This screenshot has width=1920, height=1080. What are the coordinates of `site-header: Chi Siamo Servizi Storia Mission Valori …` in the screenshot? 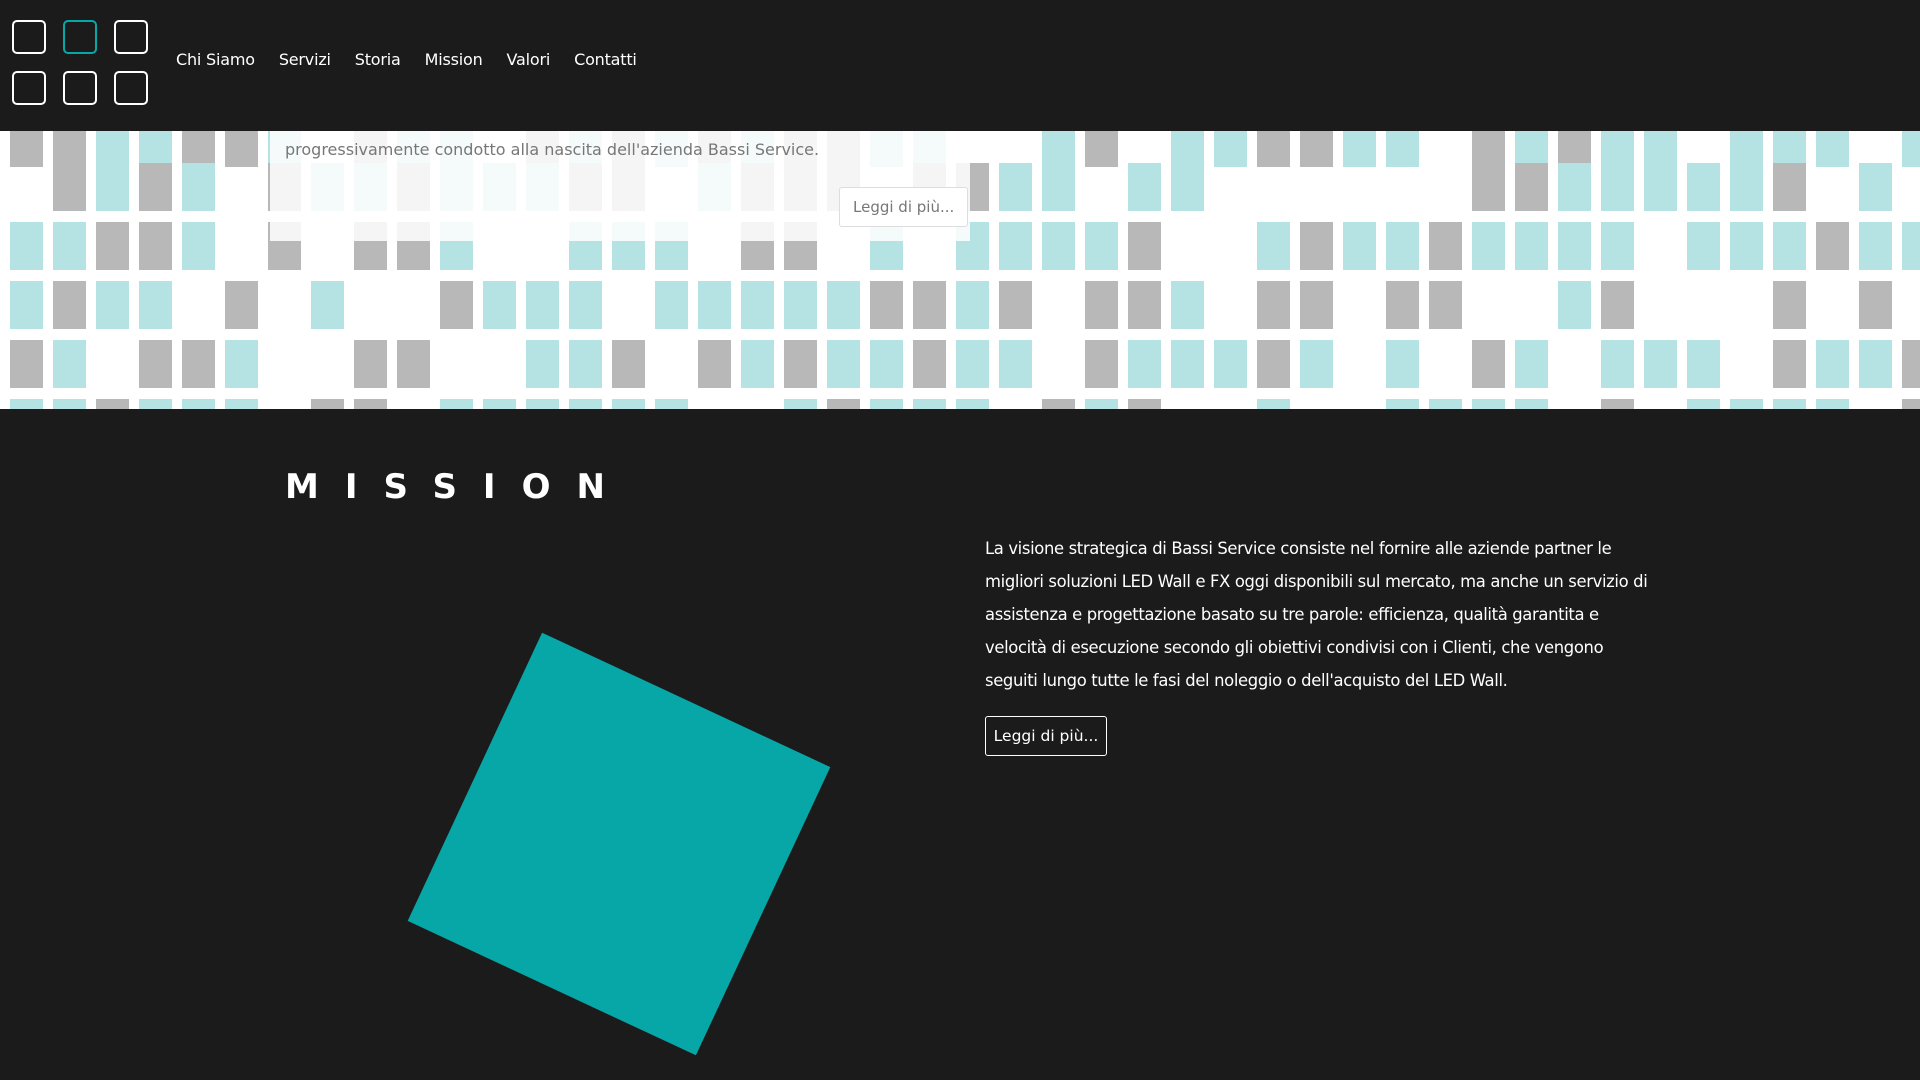 It's located at (960, 65).